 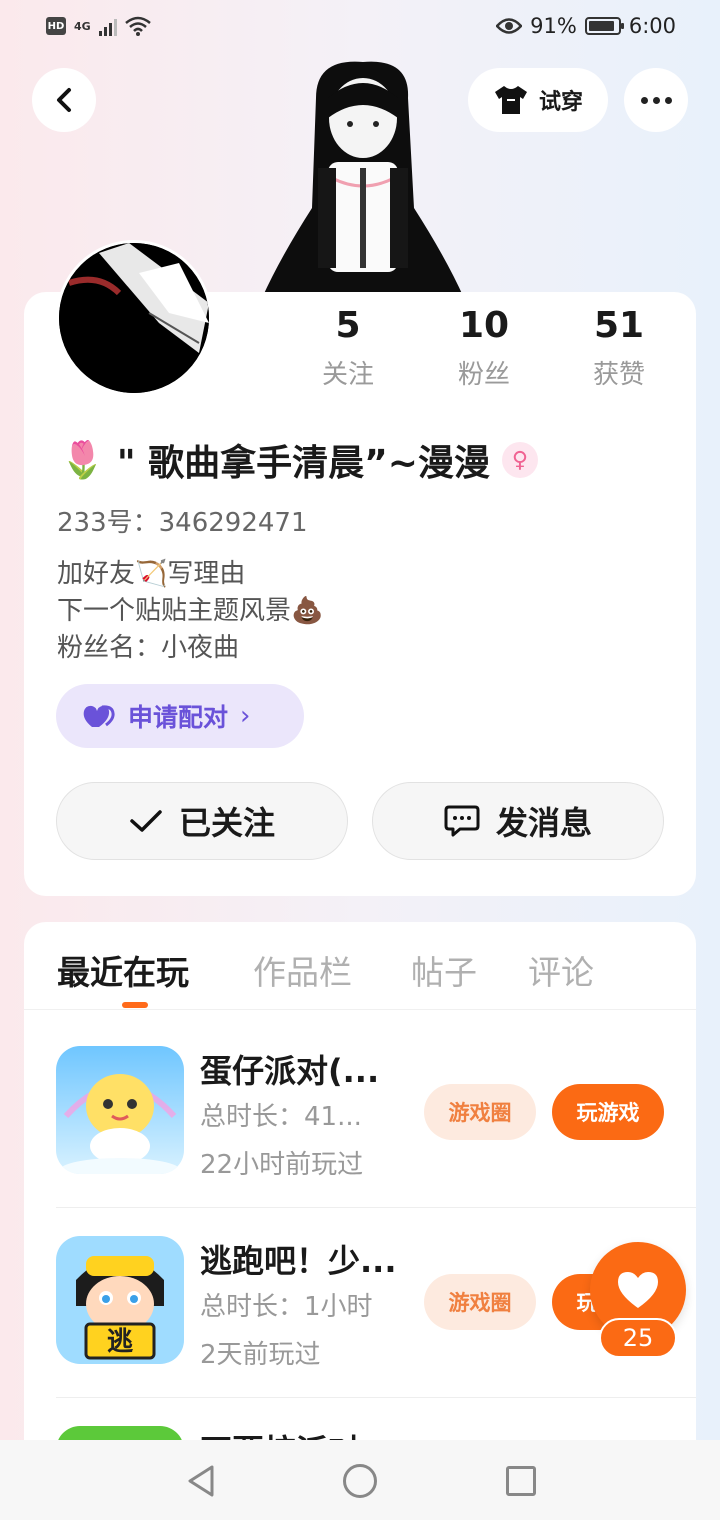 What do you see at coordinates (286, 1307) in the screenshot?
I see `game-duration: 总时长：1小时` at bounding box center [286, 1307].